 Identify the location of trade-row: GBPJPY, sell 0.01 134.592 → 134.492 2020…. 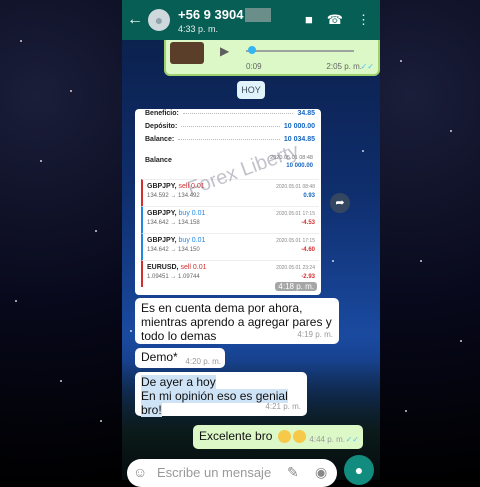
(230, 192).